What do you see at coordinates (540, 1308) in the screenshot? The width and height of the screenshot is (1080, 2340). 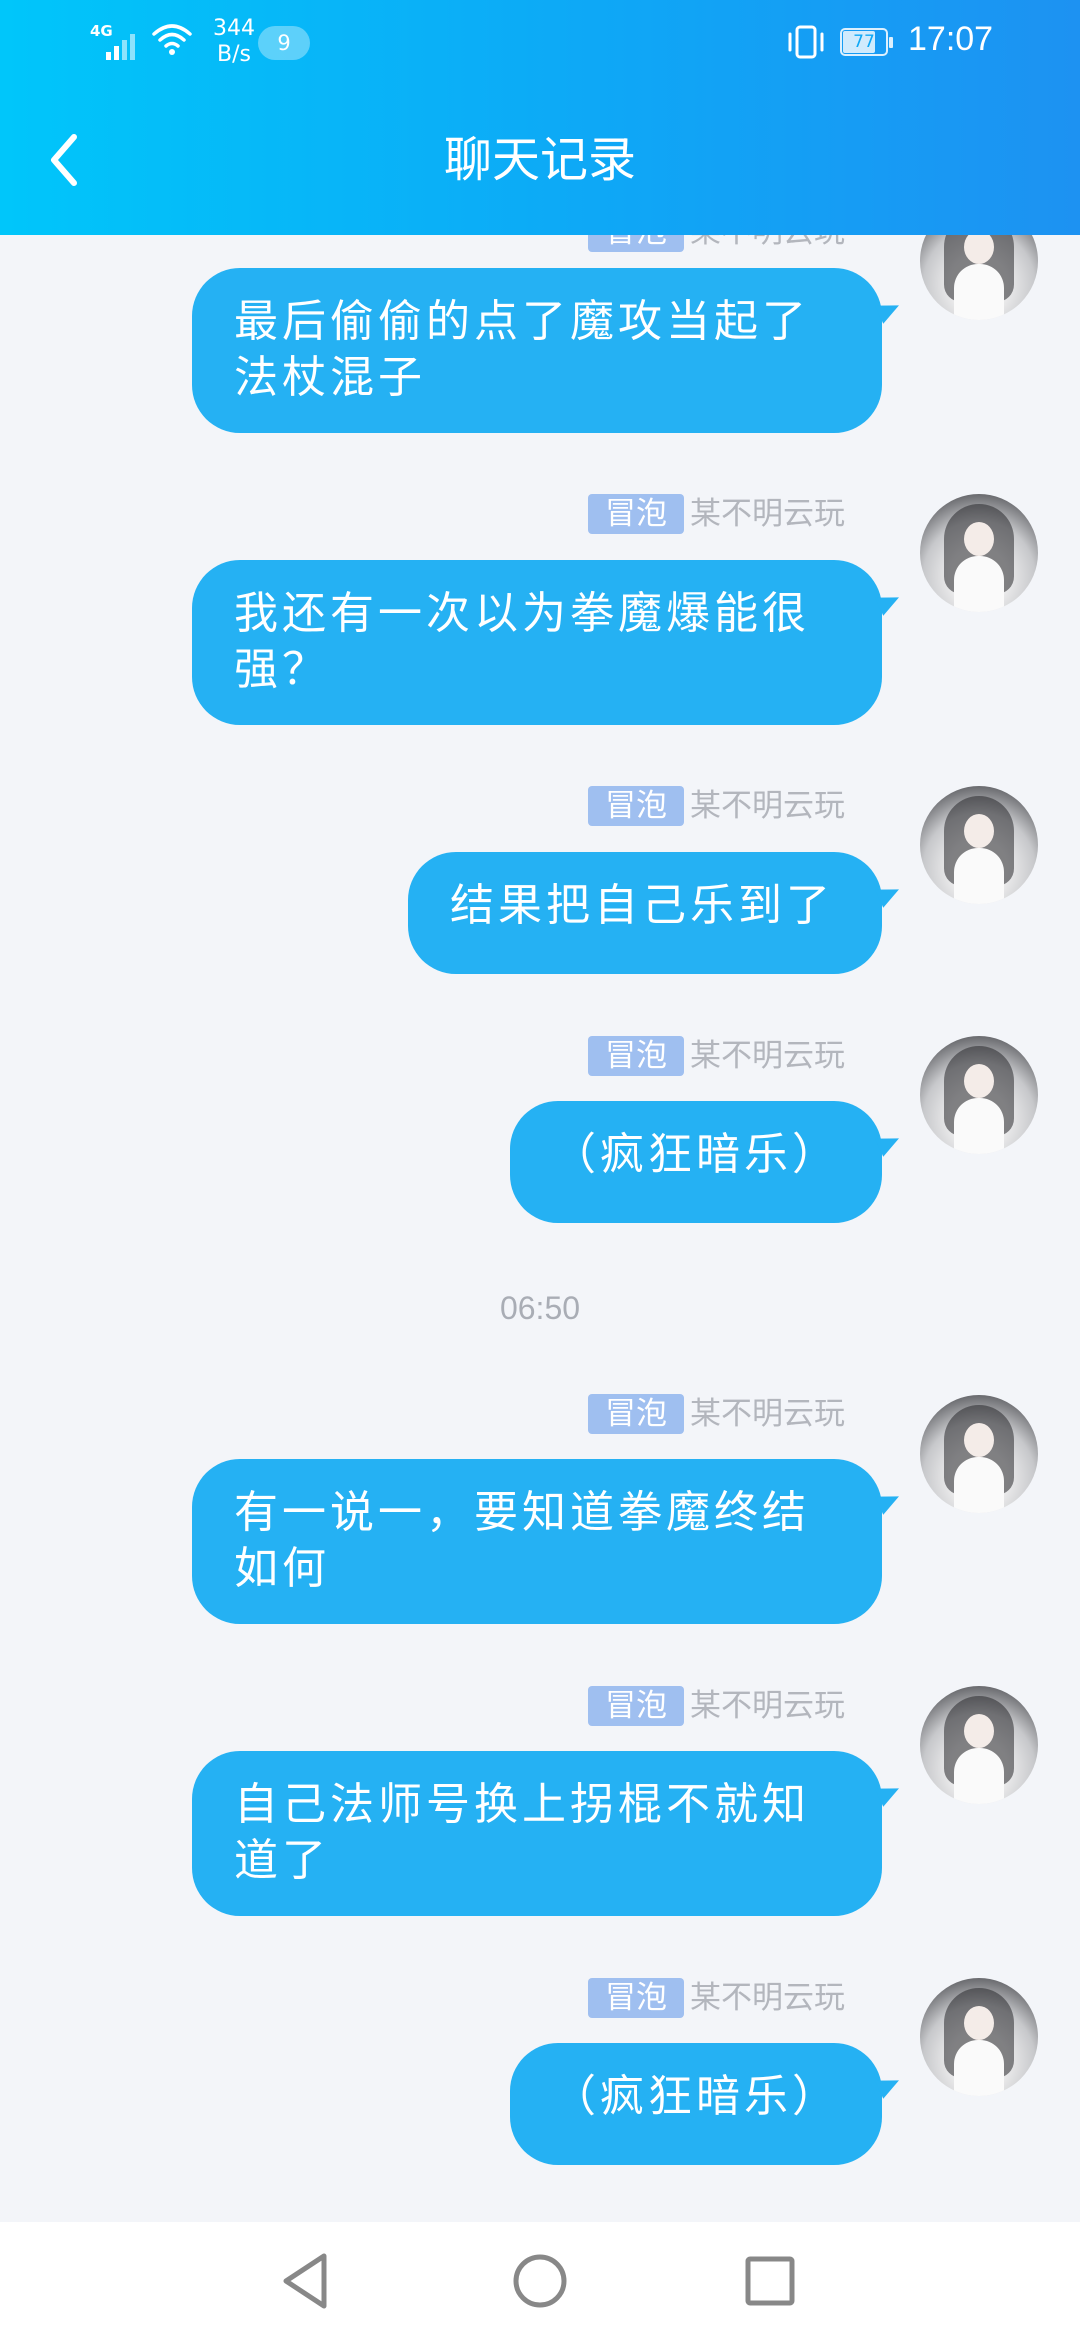 I see `time-divider: 06:50` at bounding box center [540, 1308].